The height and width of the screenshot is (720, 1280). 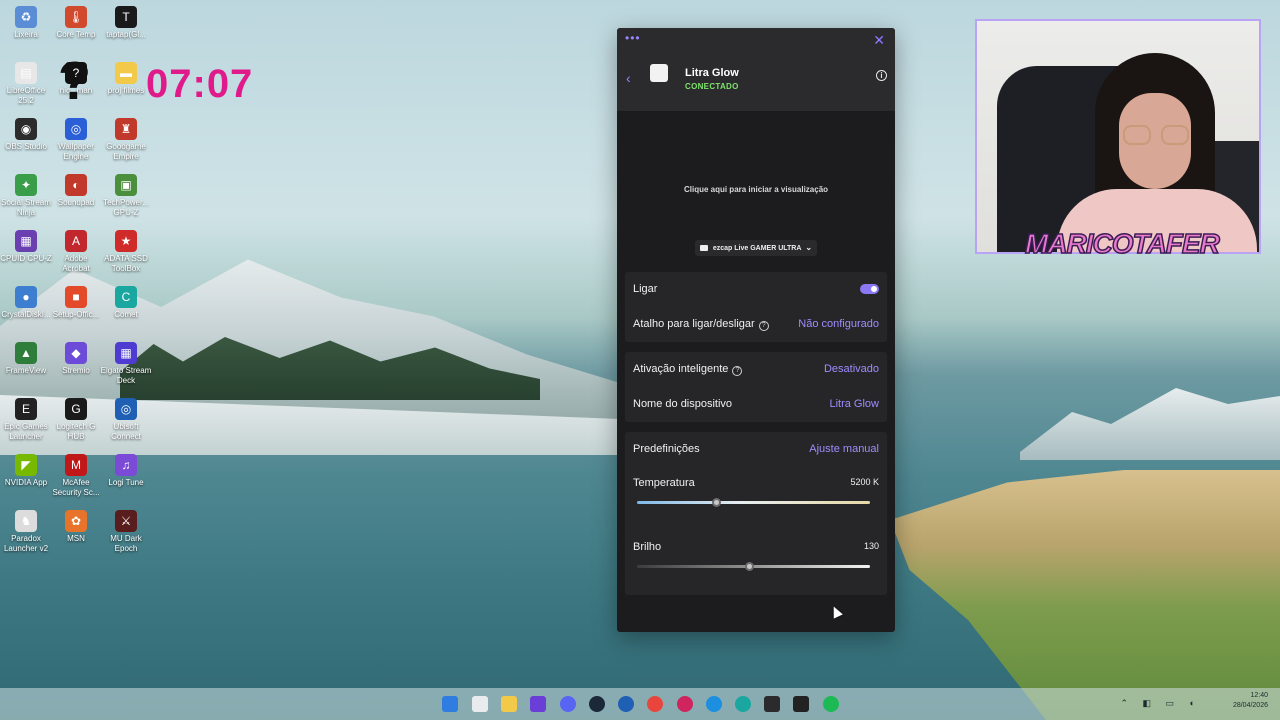 What do you see at coordinates (743, 704) in the screenshot?
I see `comet-icon` at bounding box center [743, 704].